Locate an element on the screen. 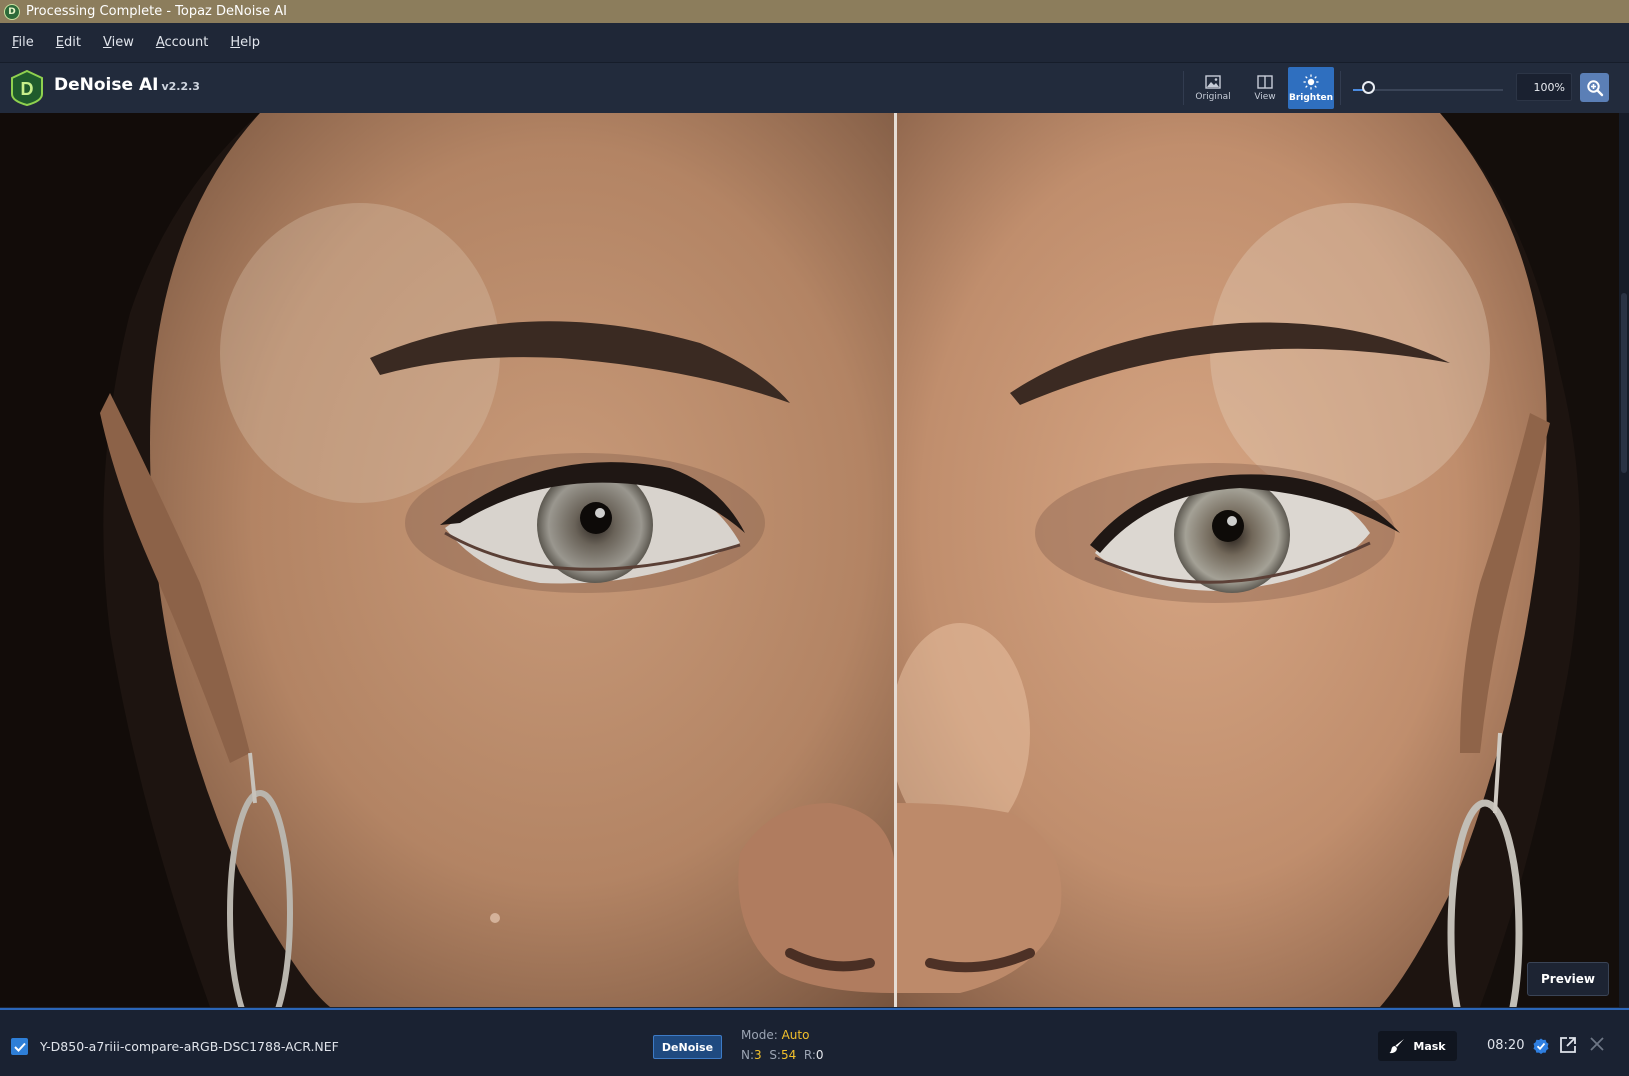 The height and width of the screenshot is (1076, 1629). mode-value: Auto is located at coordinates (795, 1035).